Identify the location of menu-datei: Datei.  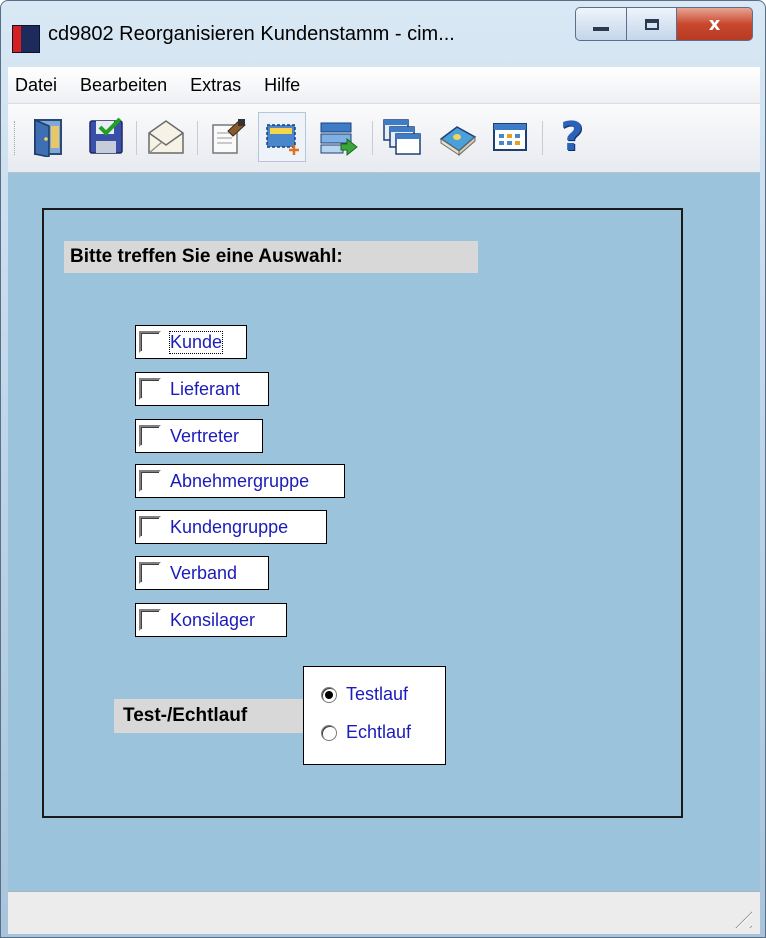
(37, 85).